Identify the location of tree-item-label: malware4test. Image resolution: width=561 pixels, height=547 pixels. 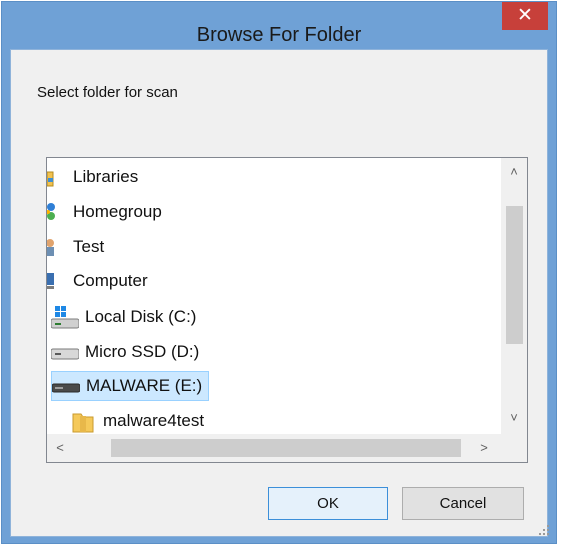
(154, 420).